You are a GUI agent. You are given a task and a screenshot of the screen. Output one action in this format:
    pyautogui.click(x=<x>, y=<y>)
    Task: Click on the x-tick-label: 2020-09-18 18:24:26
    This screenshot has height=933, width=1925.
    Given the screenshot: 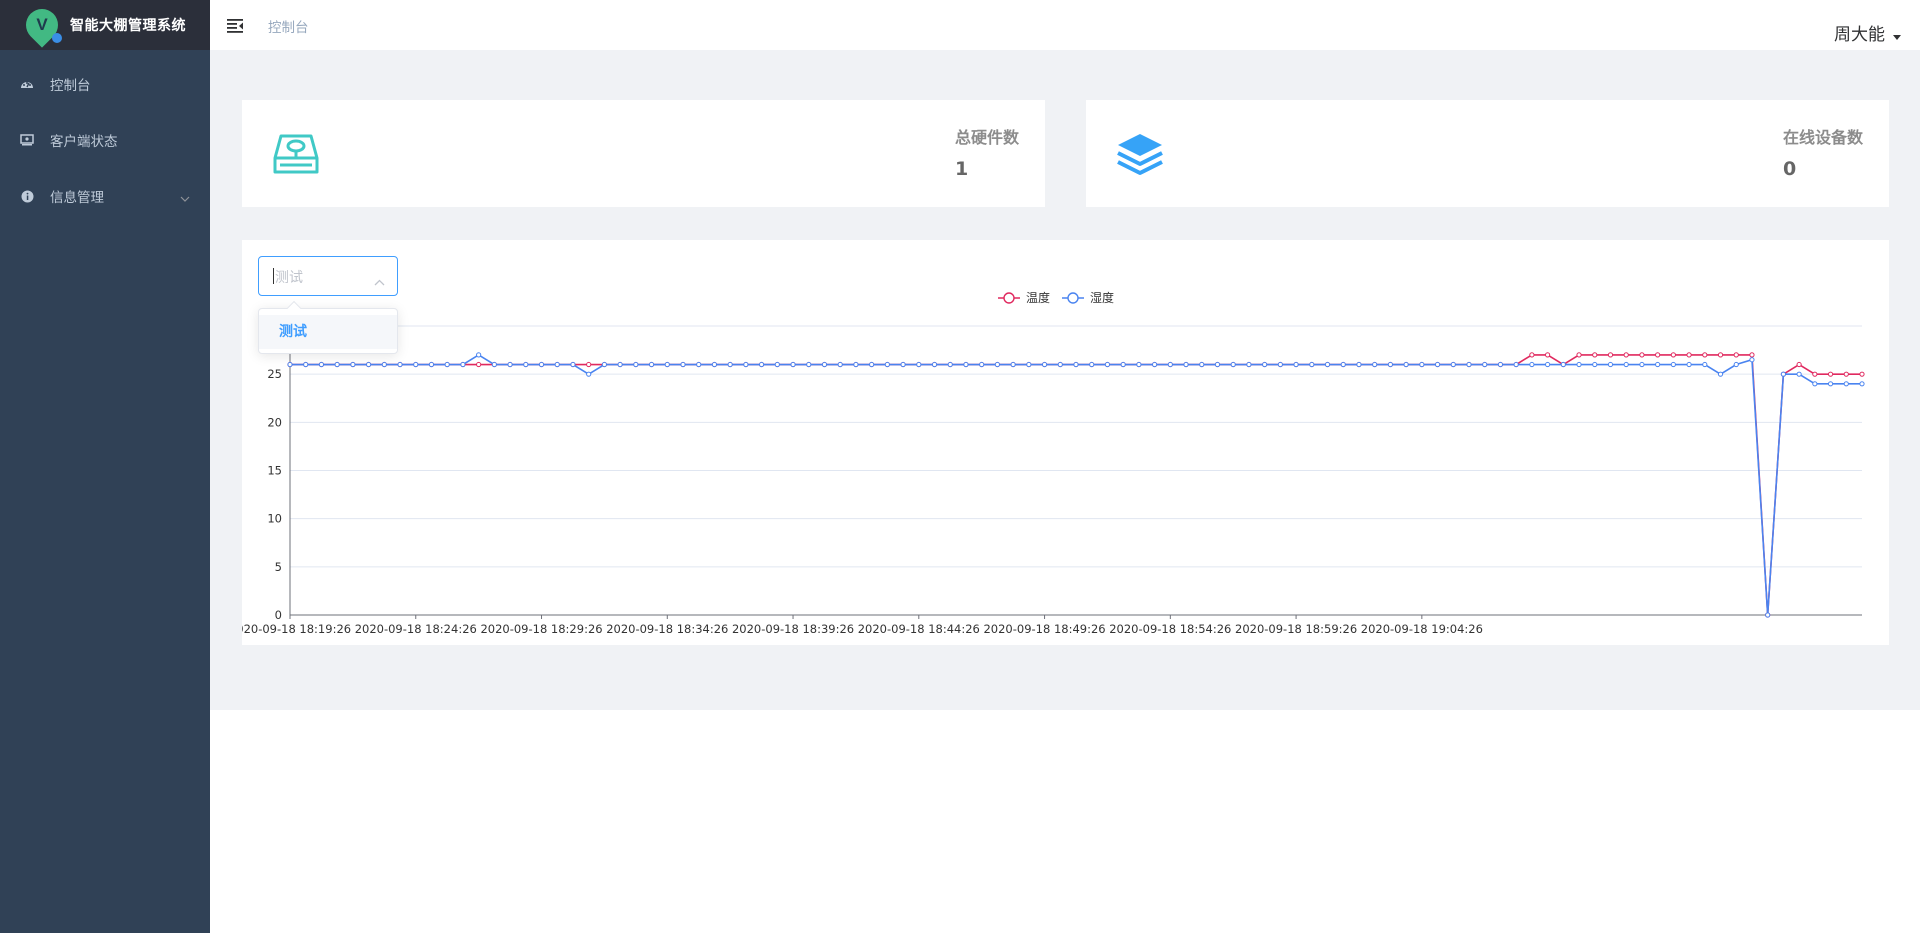 What is the action you would take?
    pyautogui.click(x=416, y=629)
    